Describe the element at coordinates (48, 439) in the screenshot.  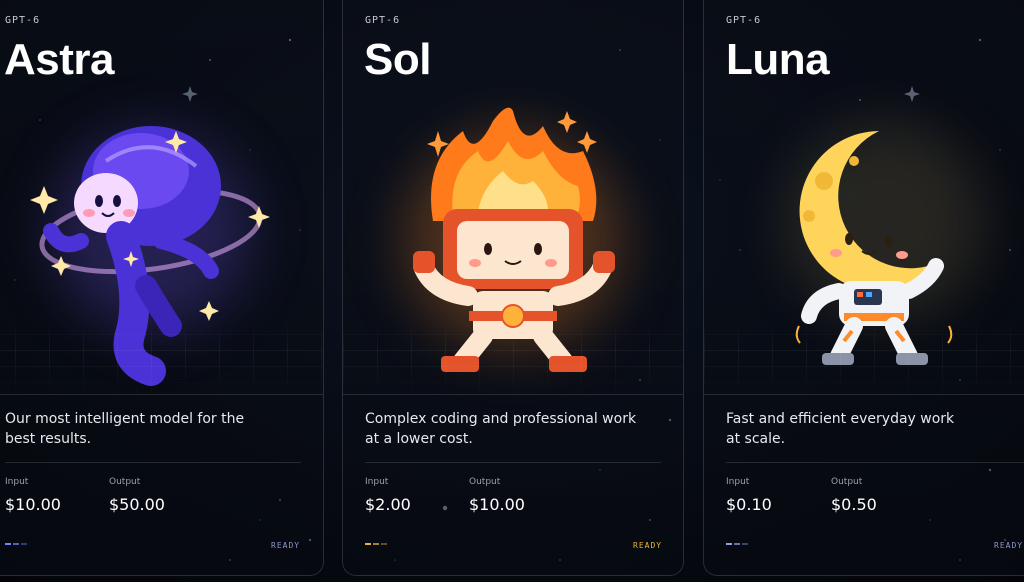
I see `description-line: best results.` at that location.